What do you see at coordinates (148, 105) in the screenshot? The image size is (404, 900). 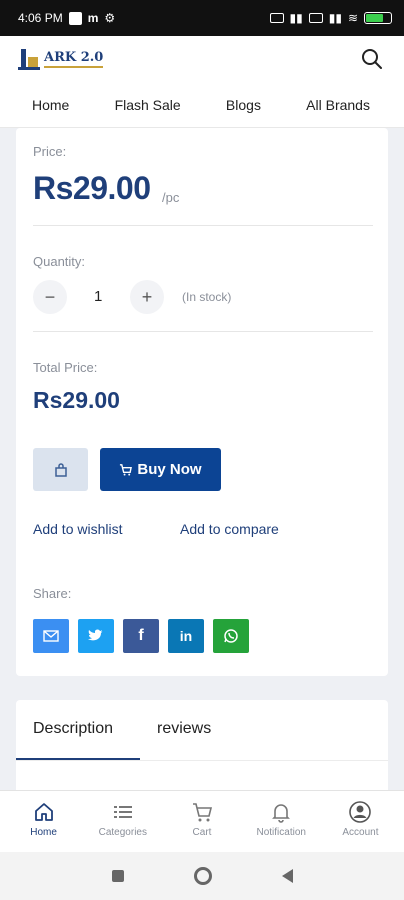 I see `nav-flash-sale: Flash Sale` at bounding box center [148, 105].